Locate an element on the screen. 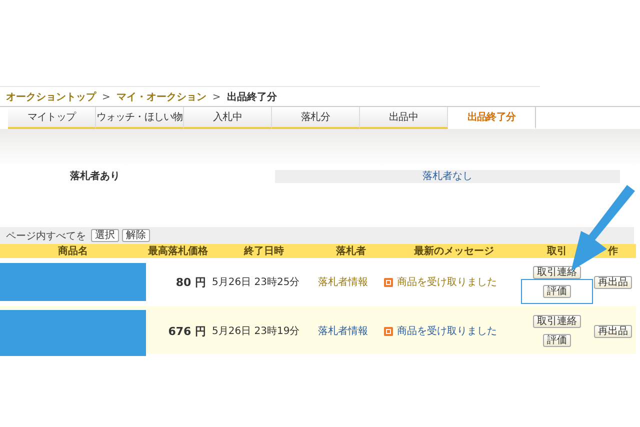 The image size is (640, 427). column-header: 落札者 is located at coordinates (351, 251).